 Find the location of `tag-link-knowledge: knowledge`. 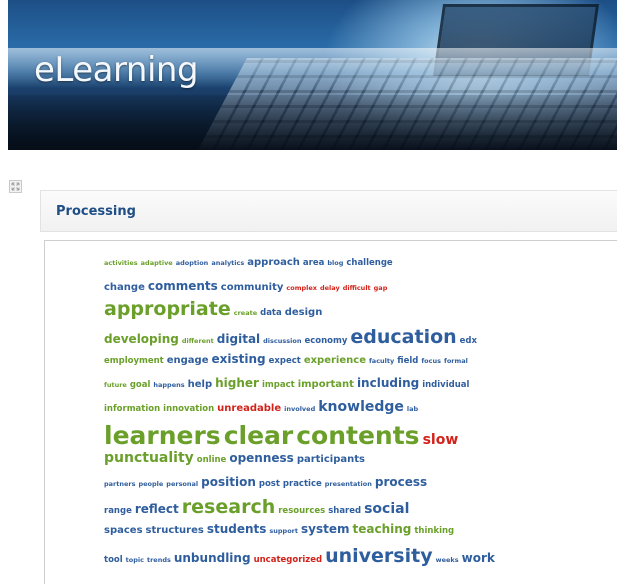

tag-link-knowledge: knowledge is located at coordinates (361, 407).